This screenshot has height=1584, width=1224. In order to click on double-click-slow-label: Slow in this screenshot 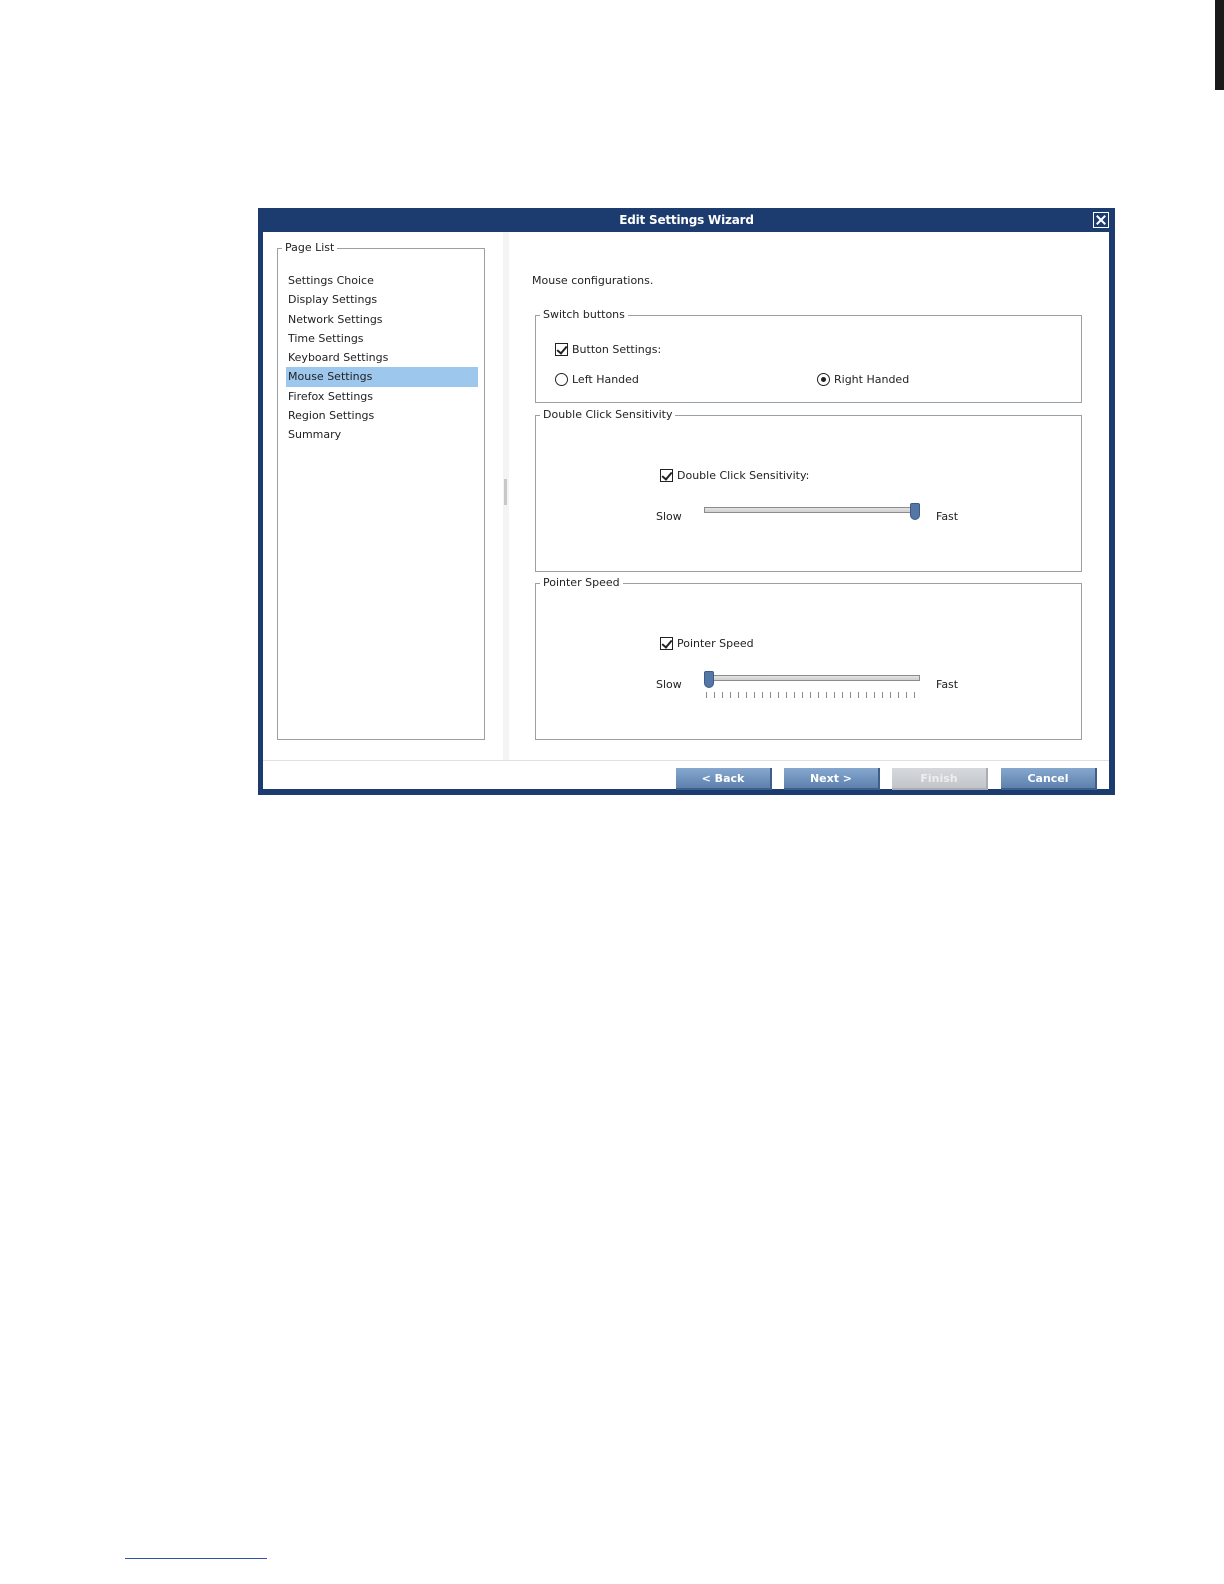, I will do `click(669, 516)`.